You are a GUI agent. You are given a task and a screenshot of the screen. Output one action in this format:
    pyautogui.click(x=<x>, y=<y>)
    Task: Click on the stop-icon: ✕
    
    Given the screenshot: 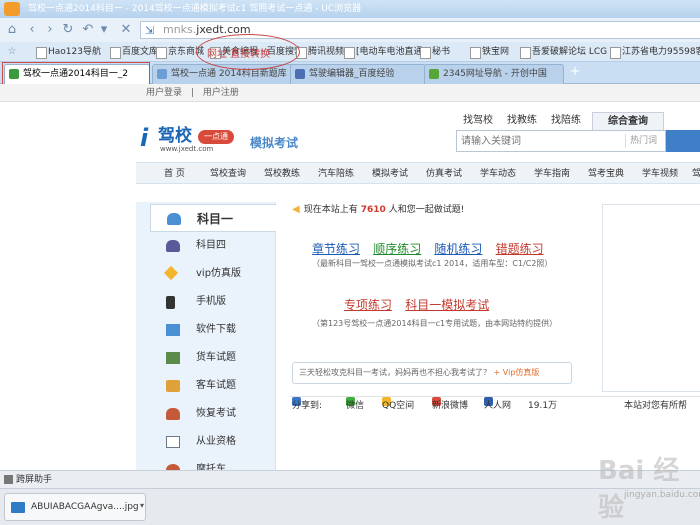 What is the action you would take?
    pyautogui.click(x=126, y=30)
    